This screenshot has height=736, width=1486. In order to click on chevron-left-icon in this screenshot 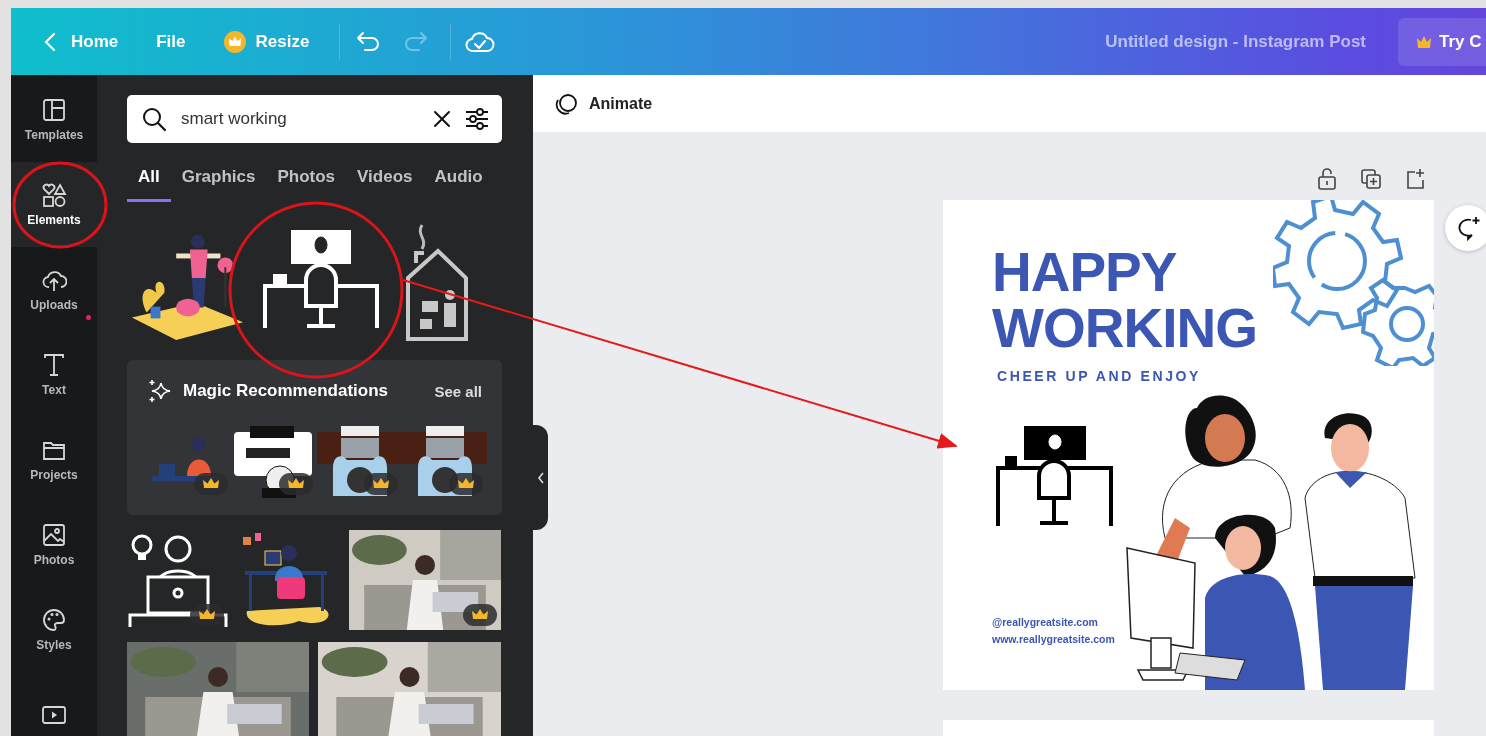, I will do `click(540, 477)`.